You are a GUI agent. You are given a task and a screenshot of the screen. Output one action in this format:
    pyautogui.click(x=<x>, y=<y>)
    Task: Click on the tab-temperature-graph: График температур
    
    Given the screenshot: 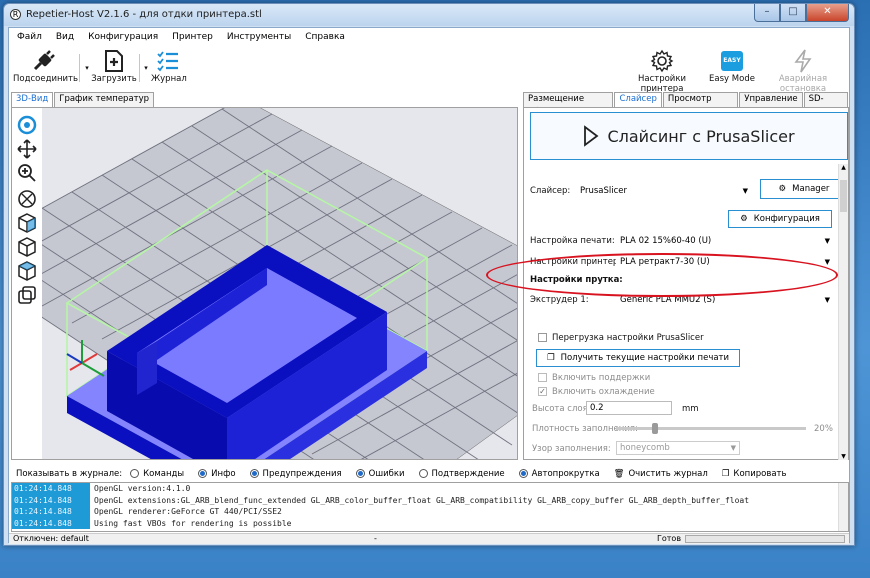 What is the action you would take?
    pyautogui.click(x=104, y=99)
    